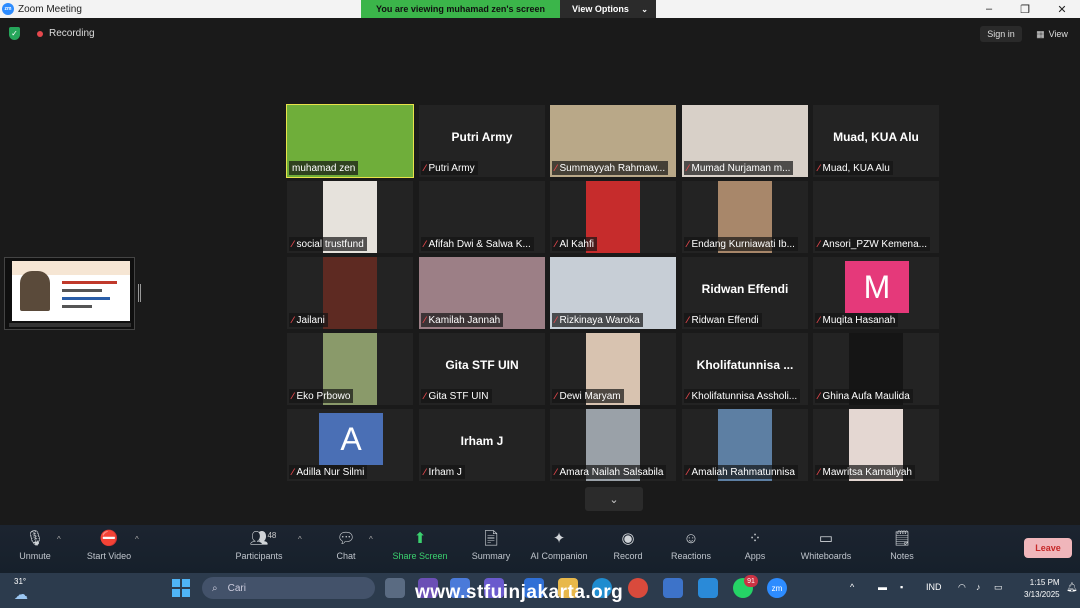  What do you see at coordinates (613, 217) in the screenshot?
I see `participant-tile: ⁄ Al Kahfi` at bounding box center [613, 217].